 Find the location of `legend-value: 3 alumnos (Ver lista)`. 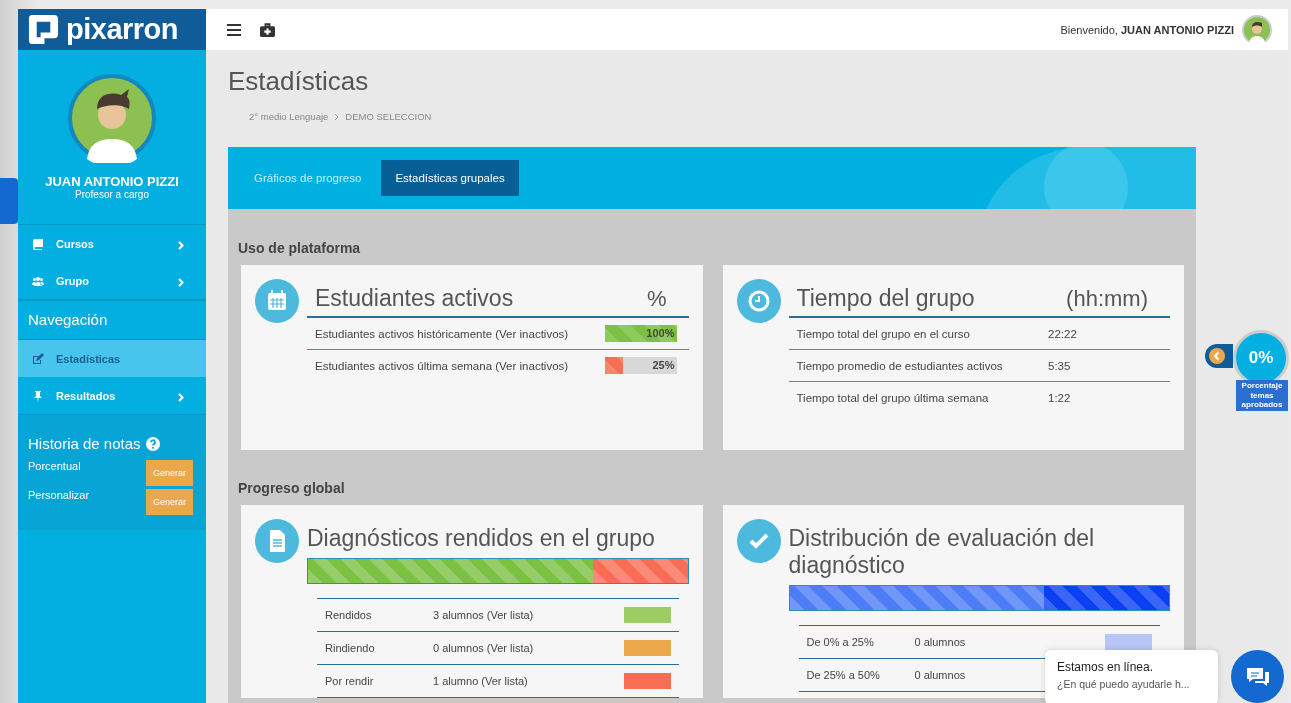

legend-value: 3 alumnos (Ver lista) is located at coordinates (484, 615).